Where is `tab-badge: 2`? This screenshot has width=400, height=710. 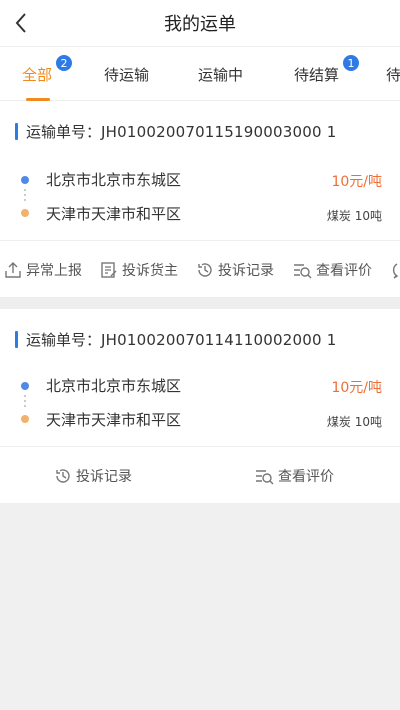 tab-badge: 2 is located at coordinates (64, 63).